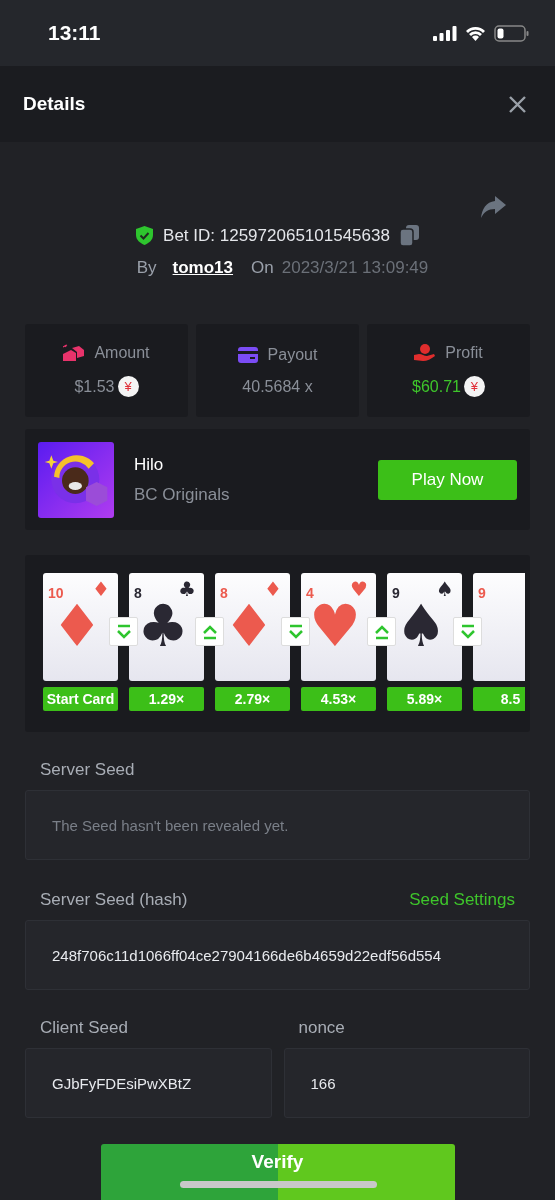 The image size is (555, 1200). What do you see at coordinates (436, 386) in the screenshot?
I see `stat-value: $60.71` at bounding box center [436, 386].